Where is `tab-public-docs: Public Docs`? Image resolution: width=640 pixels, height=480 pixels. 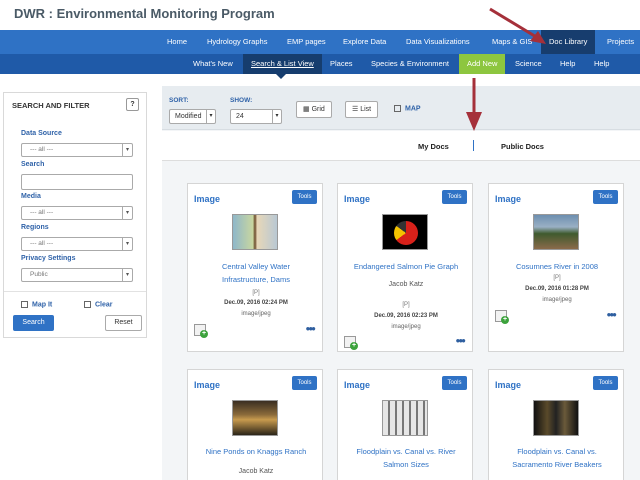 tab-public-docs: Public Docs is located at coordinates (522, 146).